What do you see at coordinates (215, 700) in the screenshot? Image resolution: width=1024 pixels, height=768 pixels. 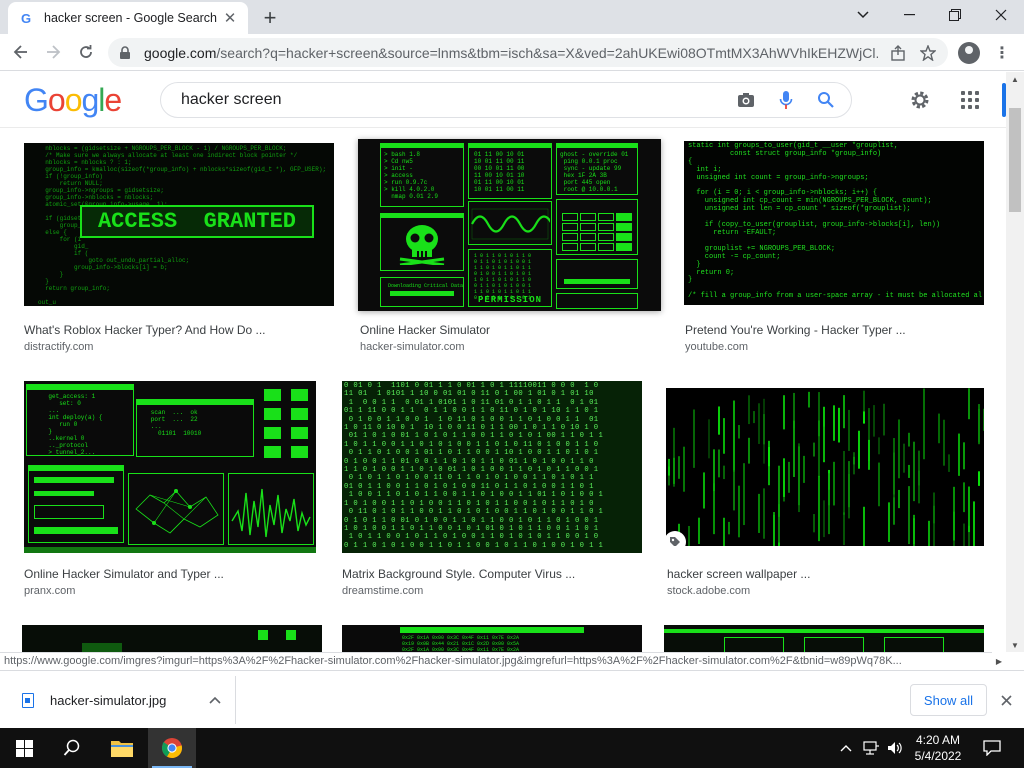 I see `chevron-up-icon` at bounding box center [215, 700].